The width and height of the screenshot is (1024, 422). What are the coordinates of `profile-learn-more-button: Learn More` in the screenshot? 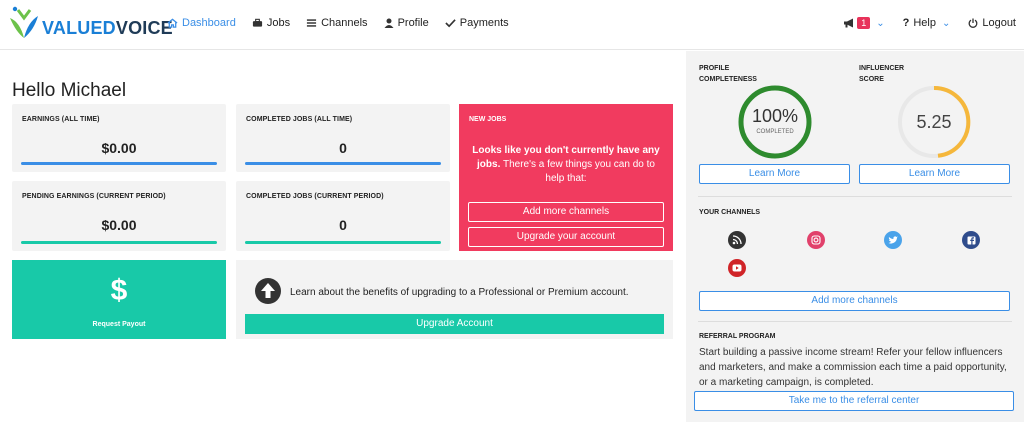 It's located at (774, 174).